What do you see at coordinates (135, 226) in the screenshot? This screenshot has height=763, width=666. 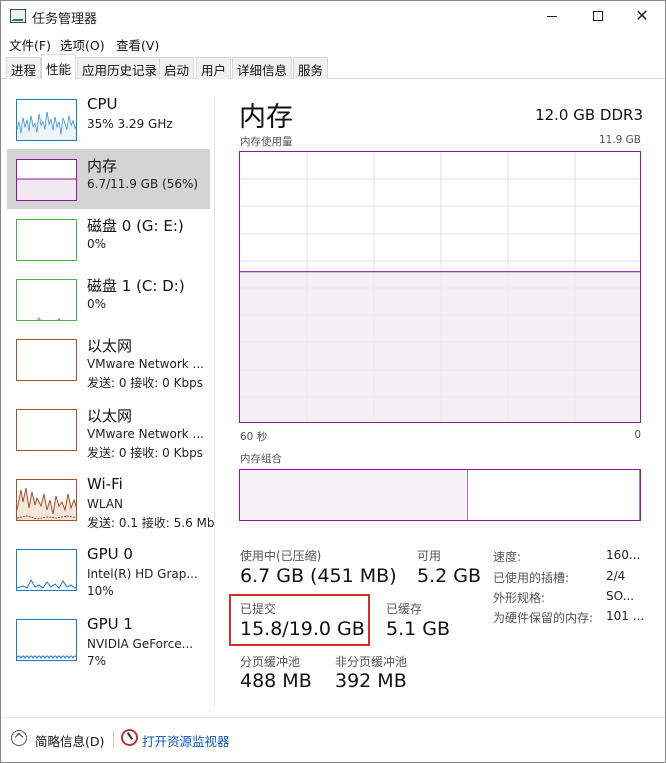 I see `sidebar-item-title: 磁盘 0 (G: E:)` at bounding box center [135, 226].